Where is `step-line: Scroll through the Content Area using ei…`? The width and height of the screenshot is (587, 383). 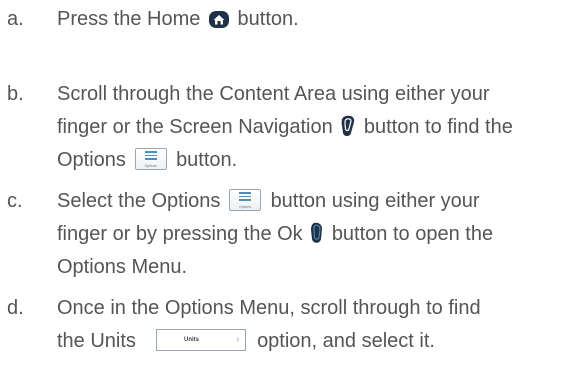
step-line: Scroll through the Content Area using ei… is located at coordinates (322, 94).